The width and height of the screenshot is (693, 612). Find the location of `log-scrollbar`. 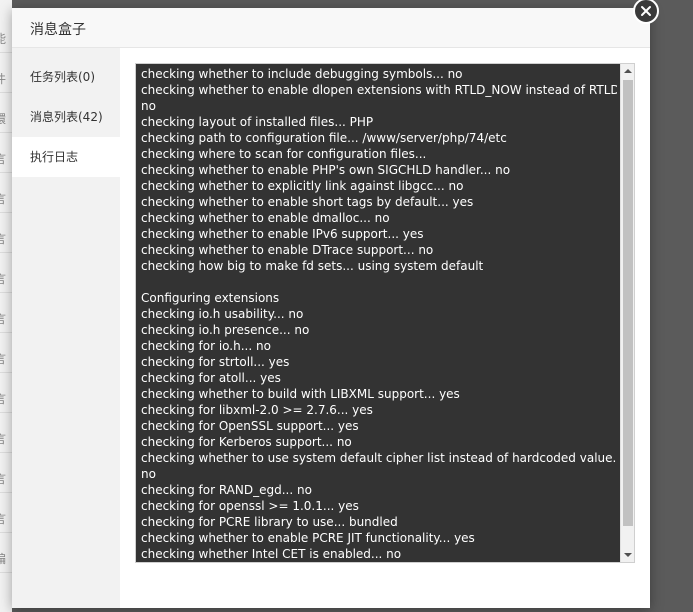

log-scrollbar is located at coordinates (627, 313).